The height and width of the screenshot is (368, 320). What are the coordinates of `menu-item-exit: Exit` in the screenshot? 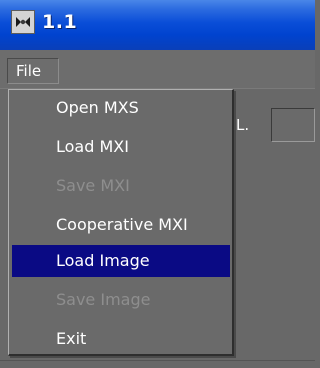 It's located at (121, 339).